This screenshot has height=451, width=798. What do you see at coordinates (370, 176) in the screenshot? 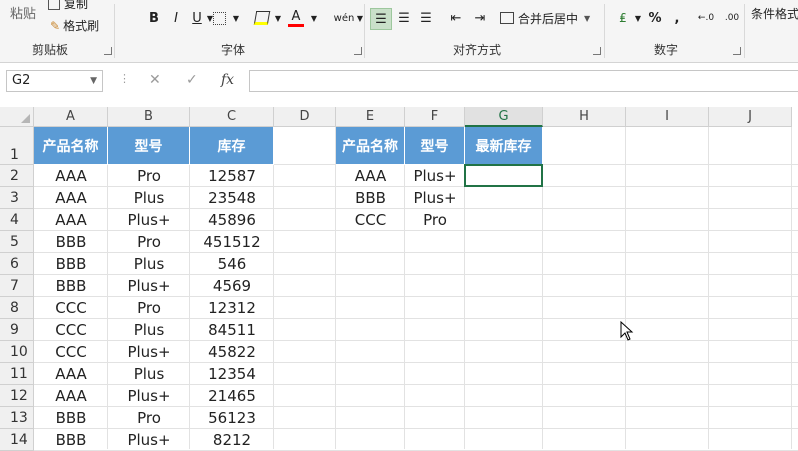
I see `table_right-cell: AAA` at bounding box center [370, 176].